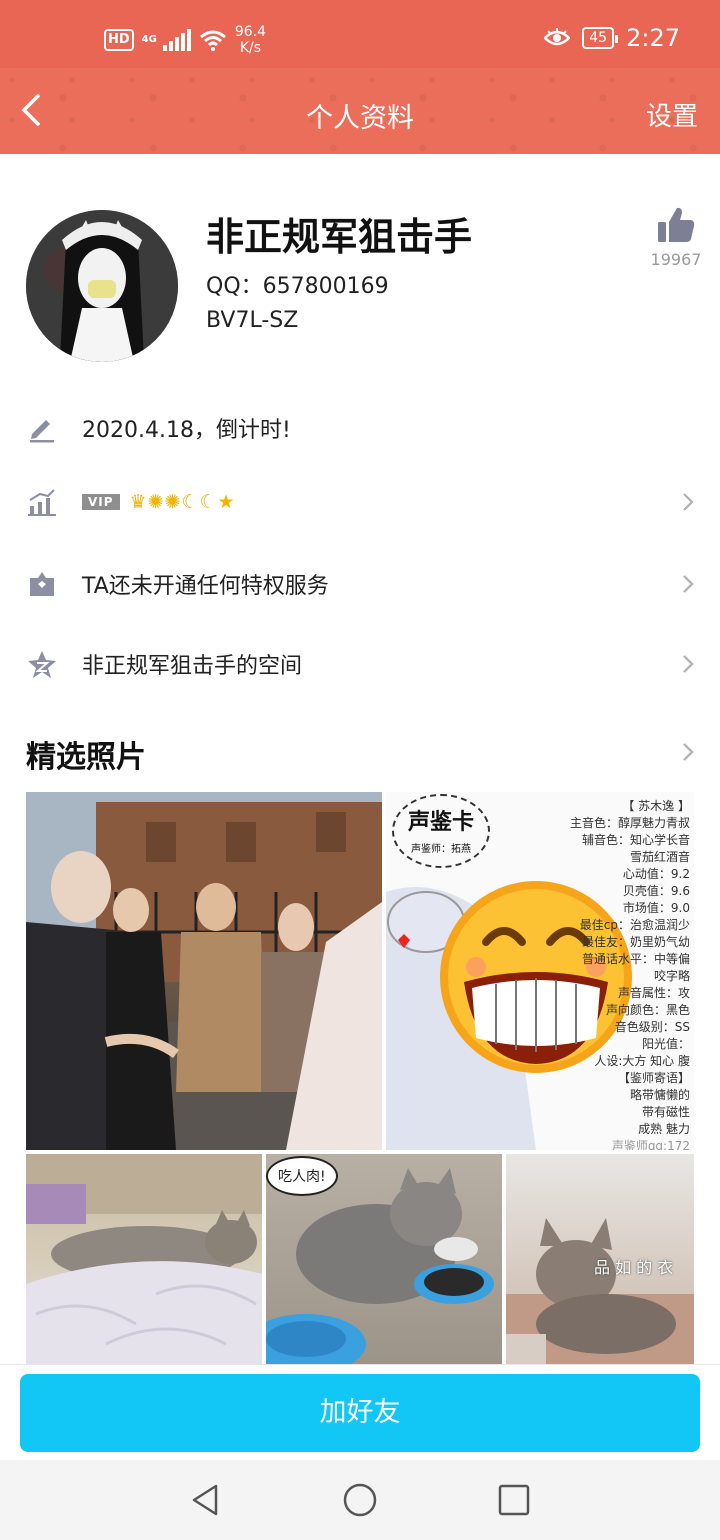  I want to click on avatar-image, so click(102, 286).